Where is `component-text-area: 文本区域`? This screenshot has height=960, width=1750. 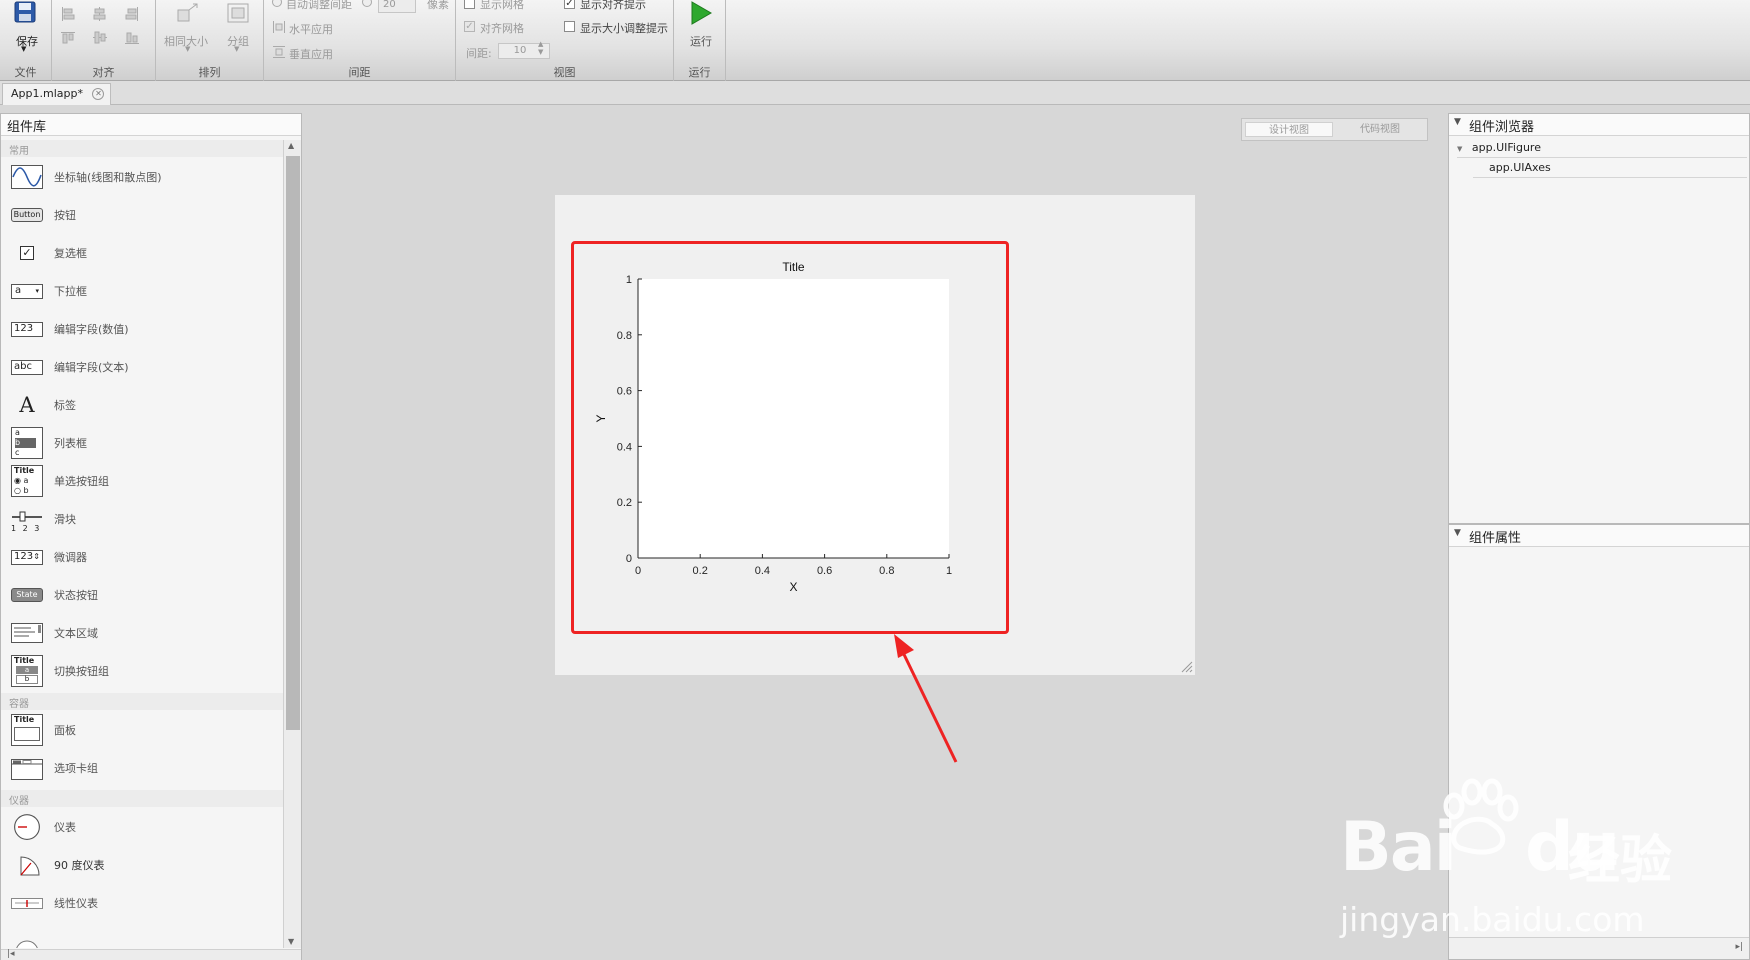
component-text-area: 文本区域 is located at coordinates (142, 633).